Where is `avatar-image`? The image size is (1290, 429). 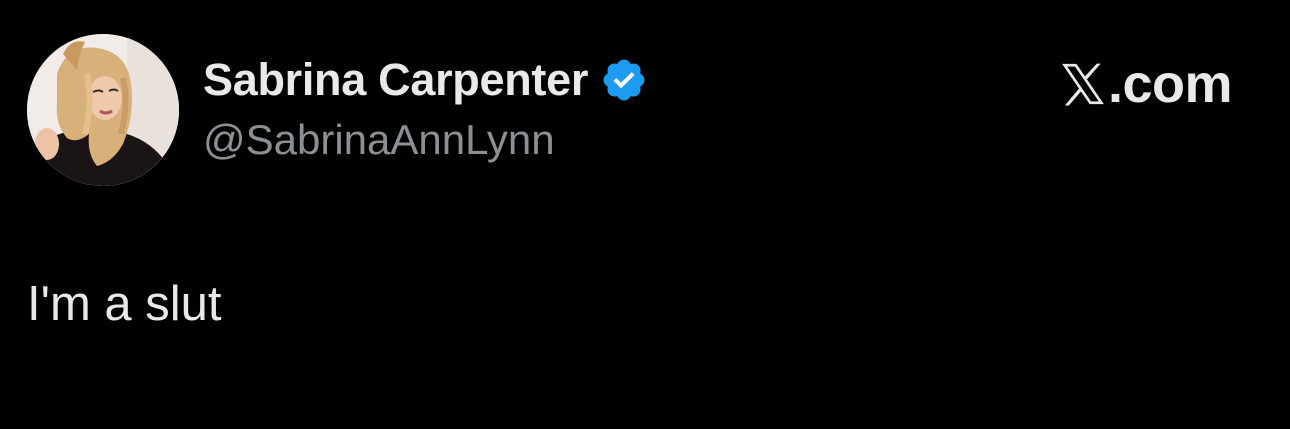 avatar-image is located at coordinates (103, 110).